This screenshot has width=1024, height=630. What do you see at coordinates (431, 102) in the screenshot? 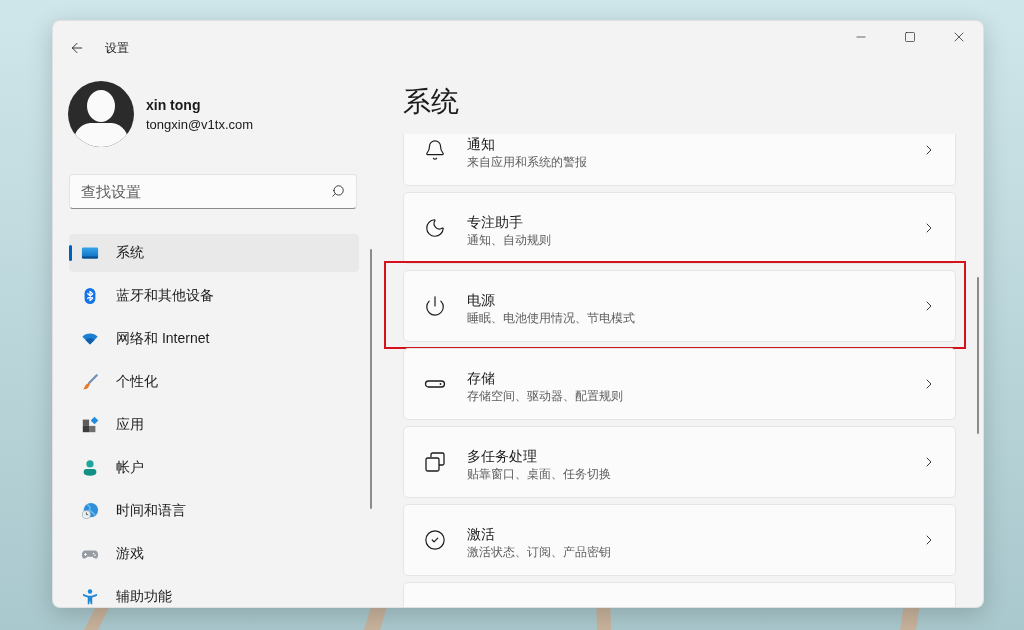
I see `page-title: 系统` at bounding box center [431, 102].